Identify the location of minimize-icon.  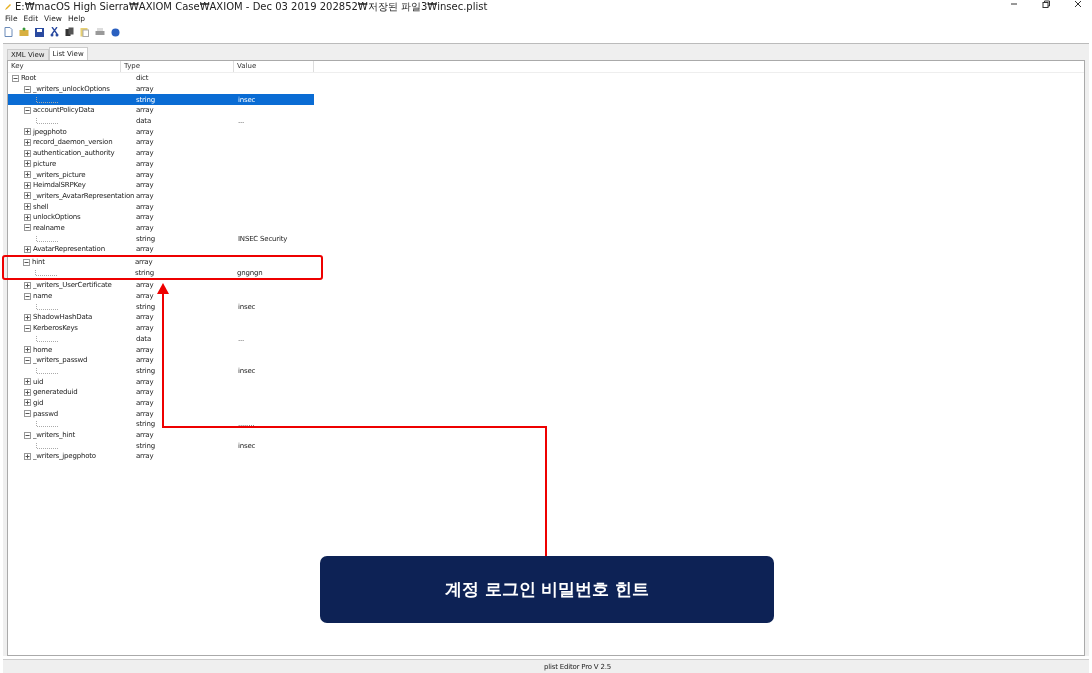
(1014, 4).